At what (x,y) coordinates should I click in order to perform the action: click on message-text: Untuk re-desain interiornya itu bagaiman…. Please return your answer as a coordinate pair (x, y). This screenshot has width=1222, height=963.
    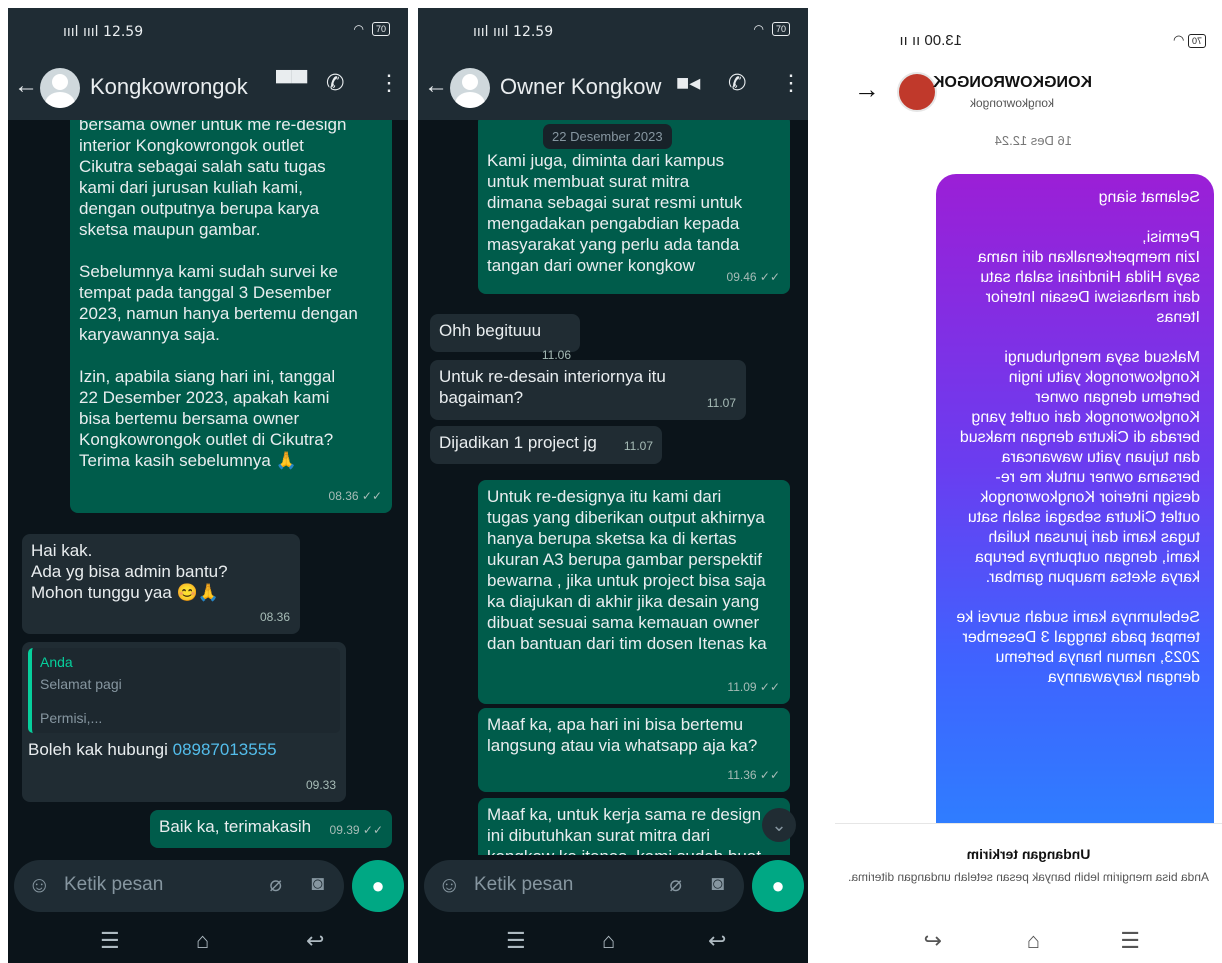
    Looking at the image, I should click on (552, 387).